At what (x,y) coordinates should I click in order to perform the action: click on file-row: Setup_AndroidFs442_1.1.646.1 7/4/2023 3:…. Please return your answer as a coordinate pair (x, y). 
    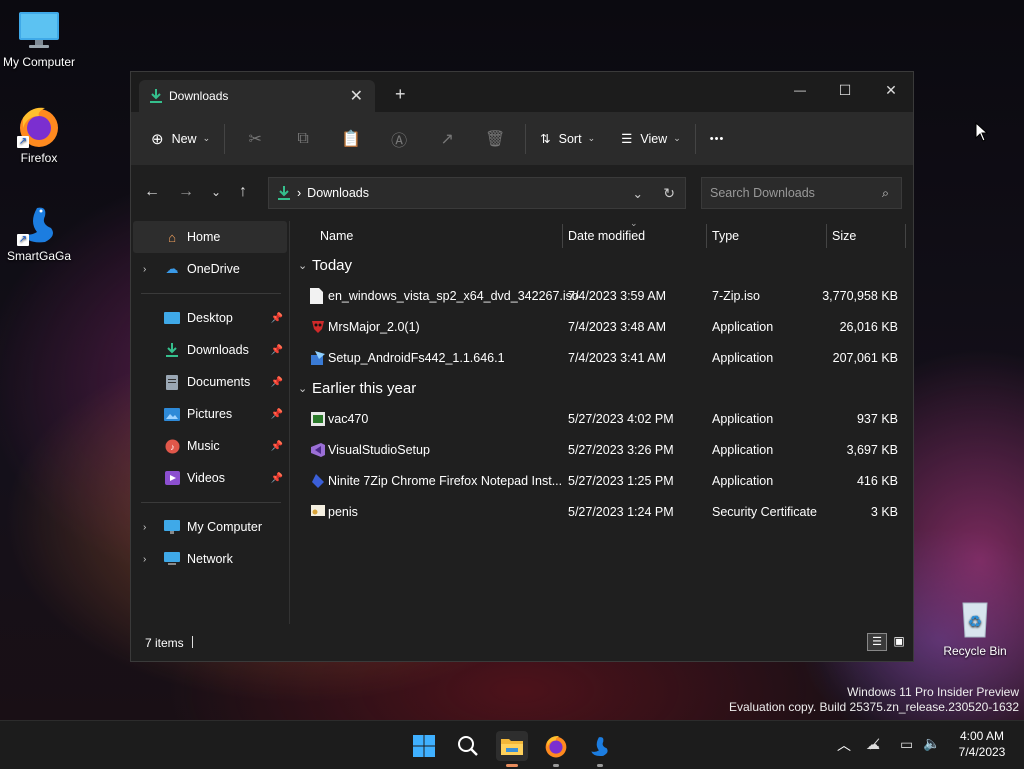
    Looking at the image, I should click on (601, 357).